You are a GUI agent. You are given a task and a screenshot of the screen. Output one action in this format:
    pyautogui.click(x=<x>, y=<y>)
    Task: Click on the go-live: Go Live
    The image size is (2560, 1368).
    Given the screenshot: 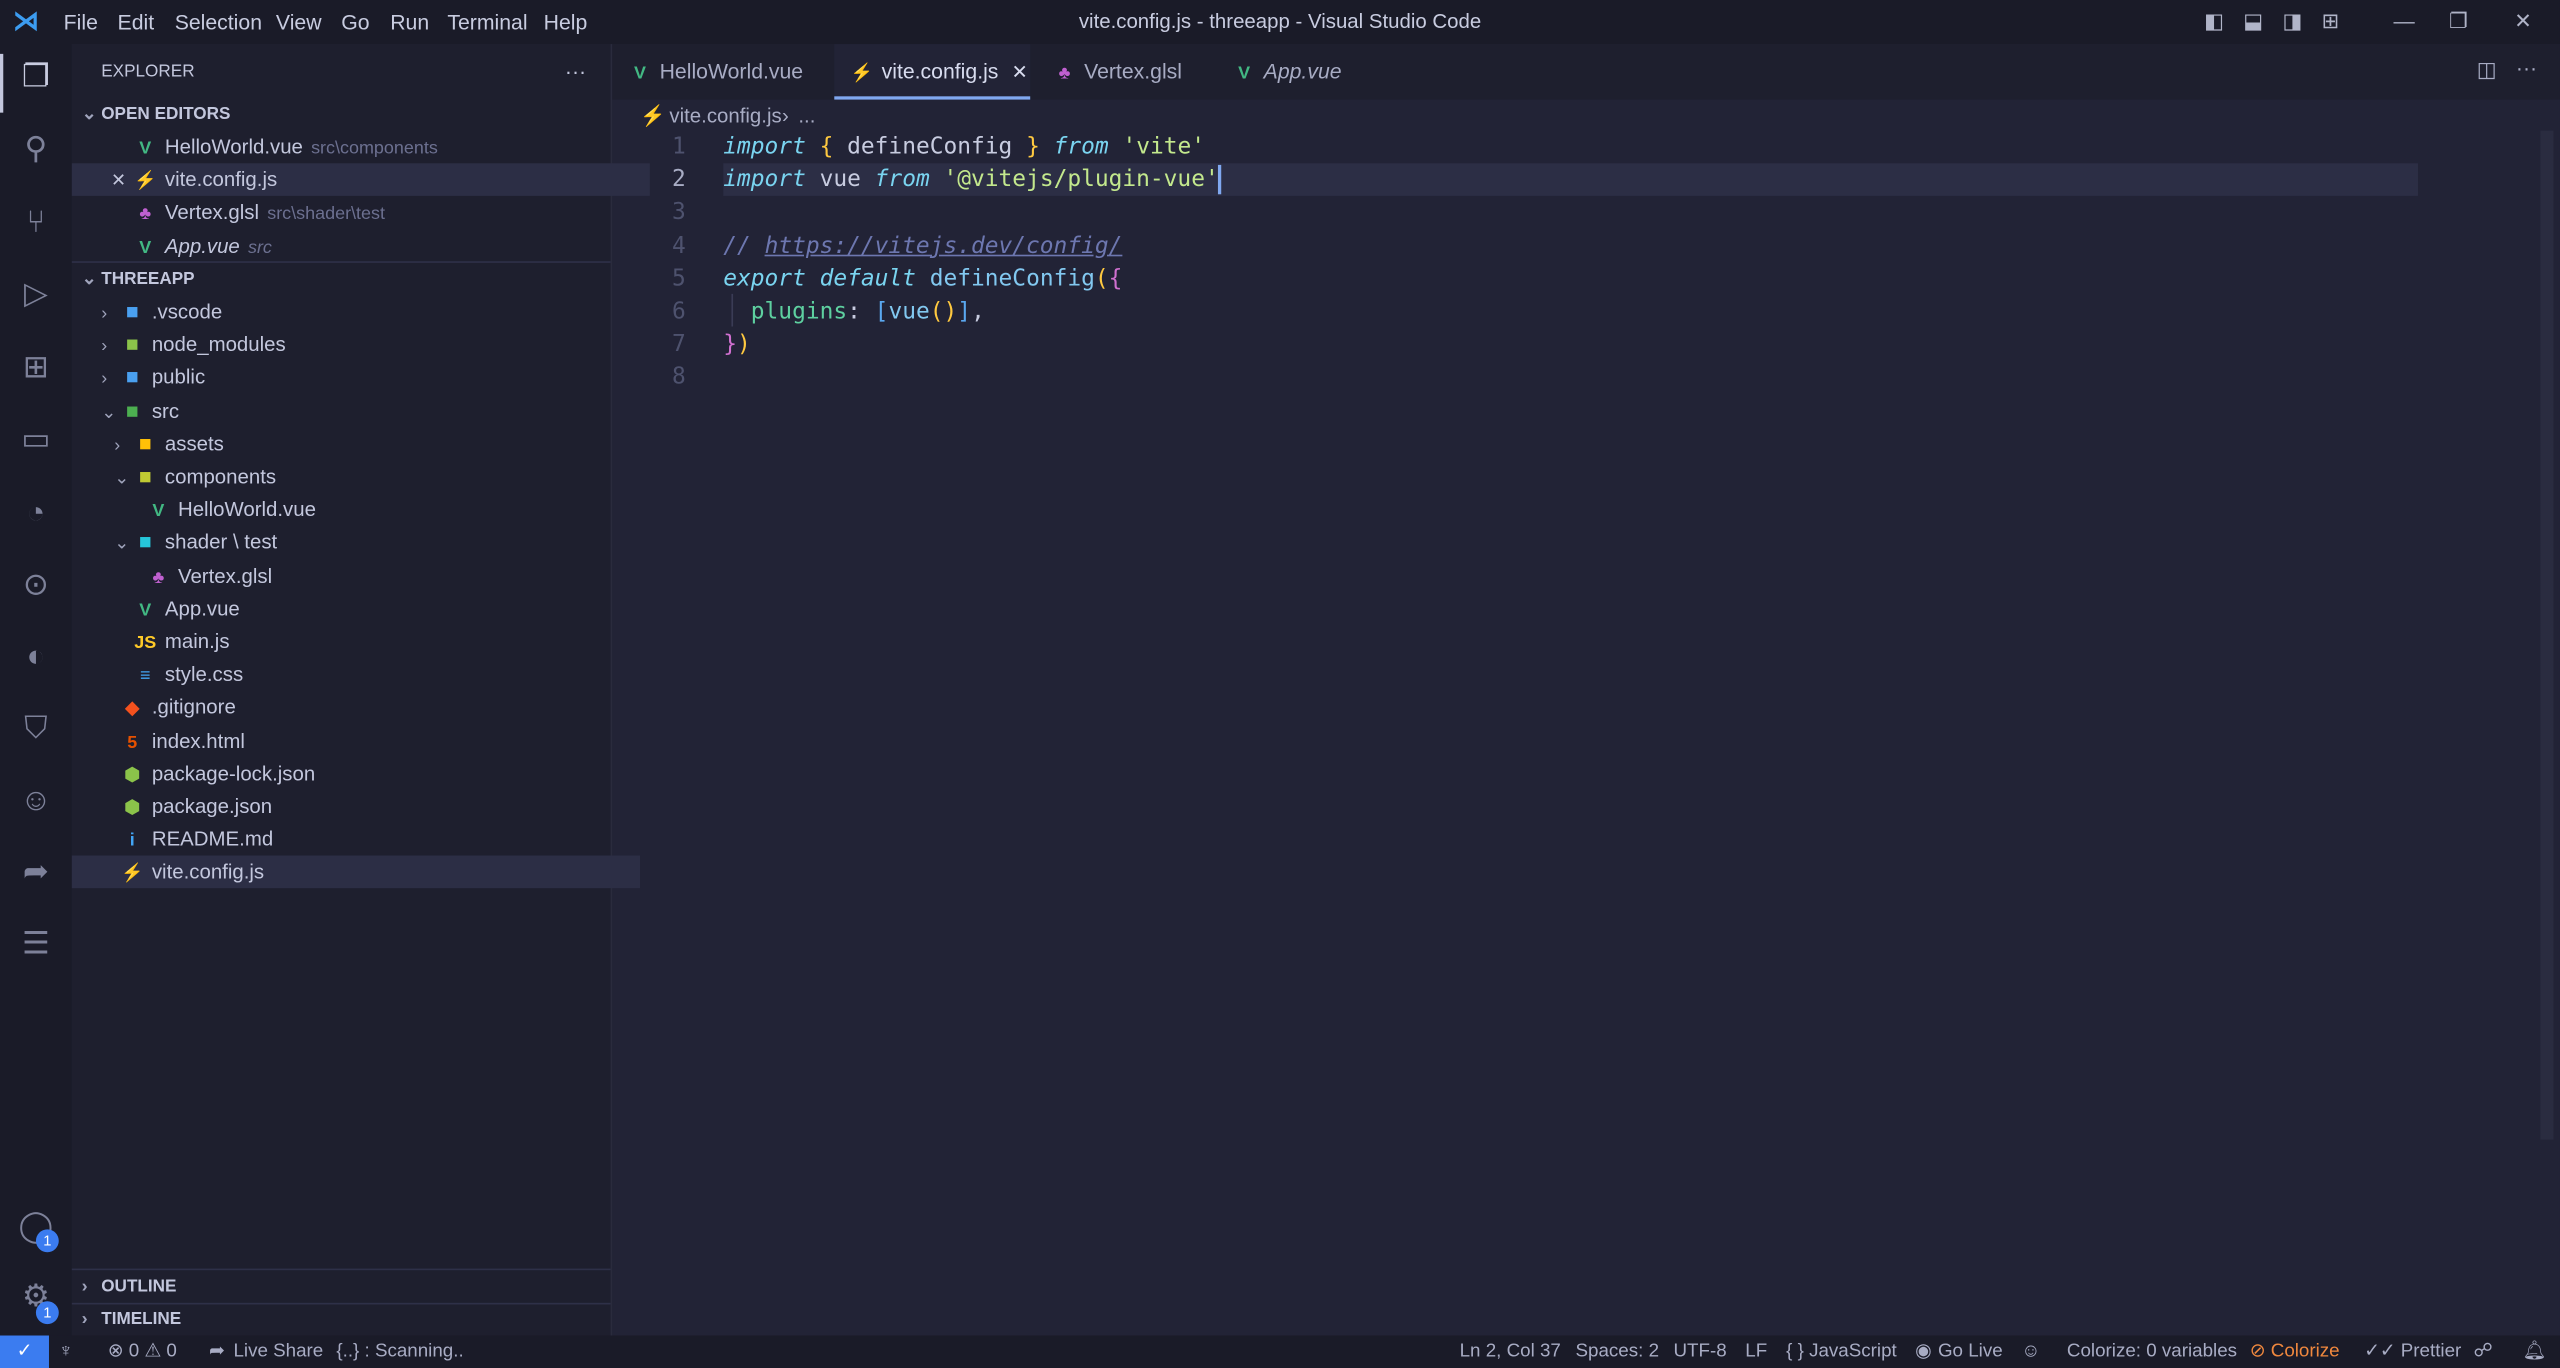 What is the action you would take?
    pyautogui.click(x=1970, y=1352)
    